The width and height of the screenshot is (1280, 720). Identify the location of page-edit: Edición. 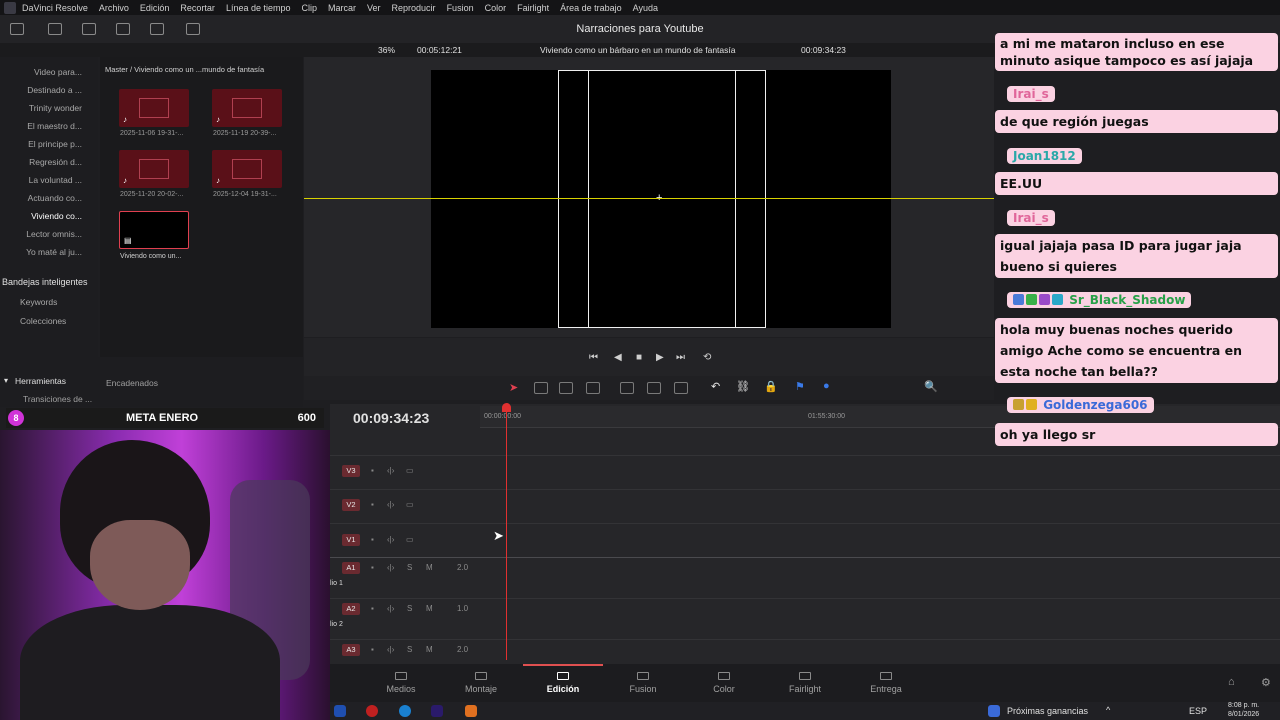
(563, 683).